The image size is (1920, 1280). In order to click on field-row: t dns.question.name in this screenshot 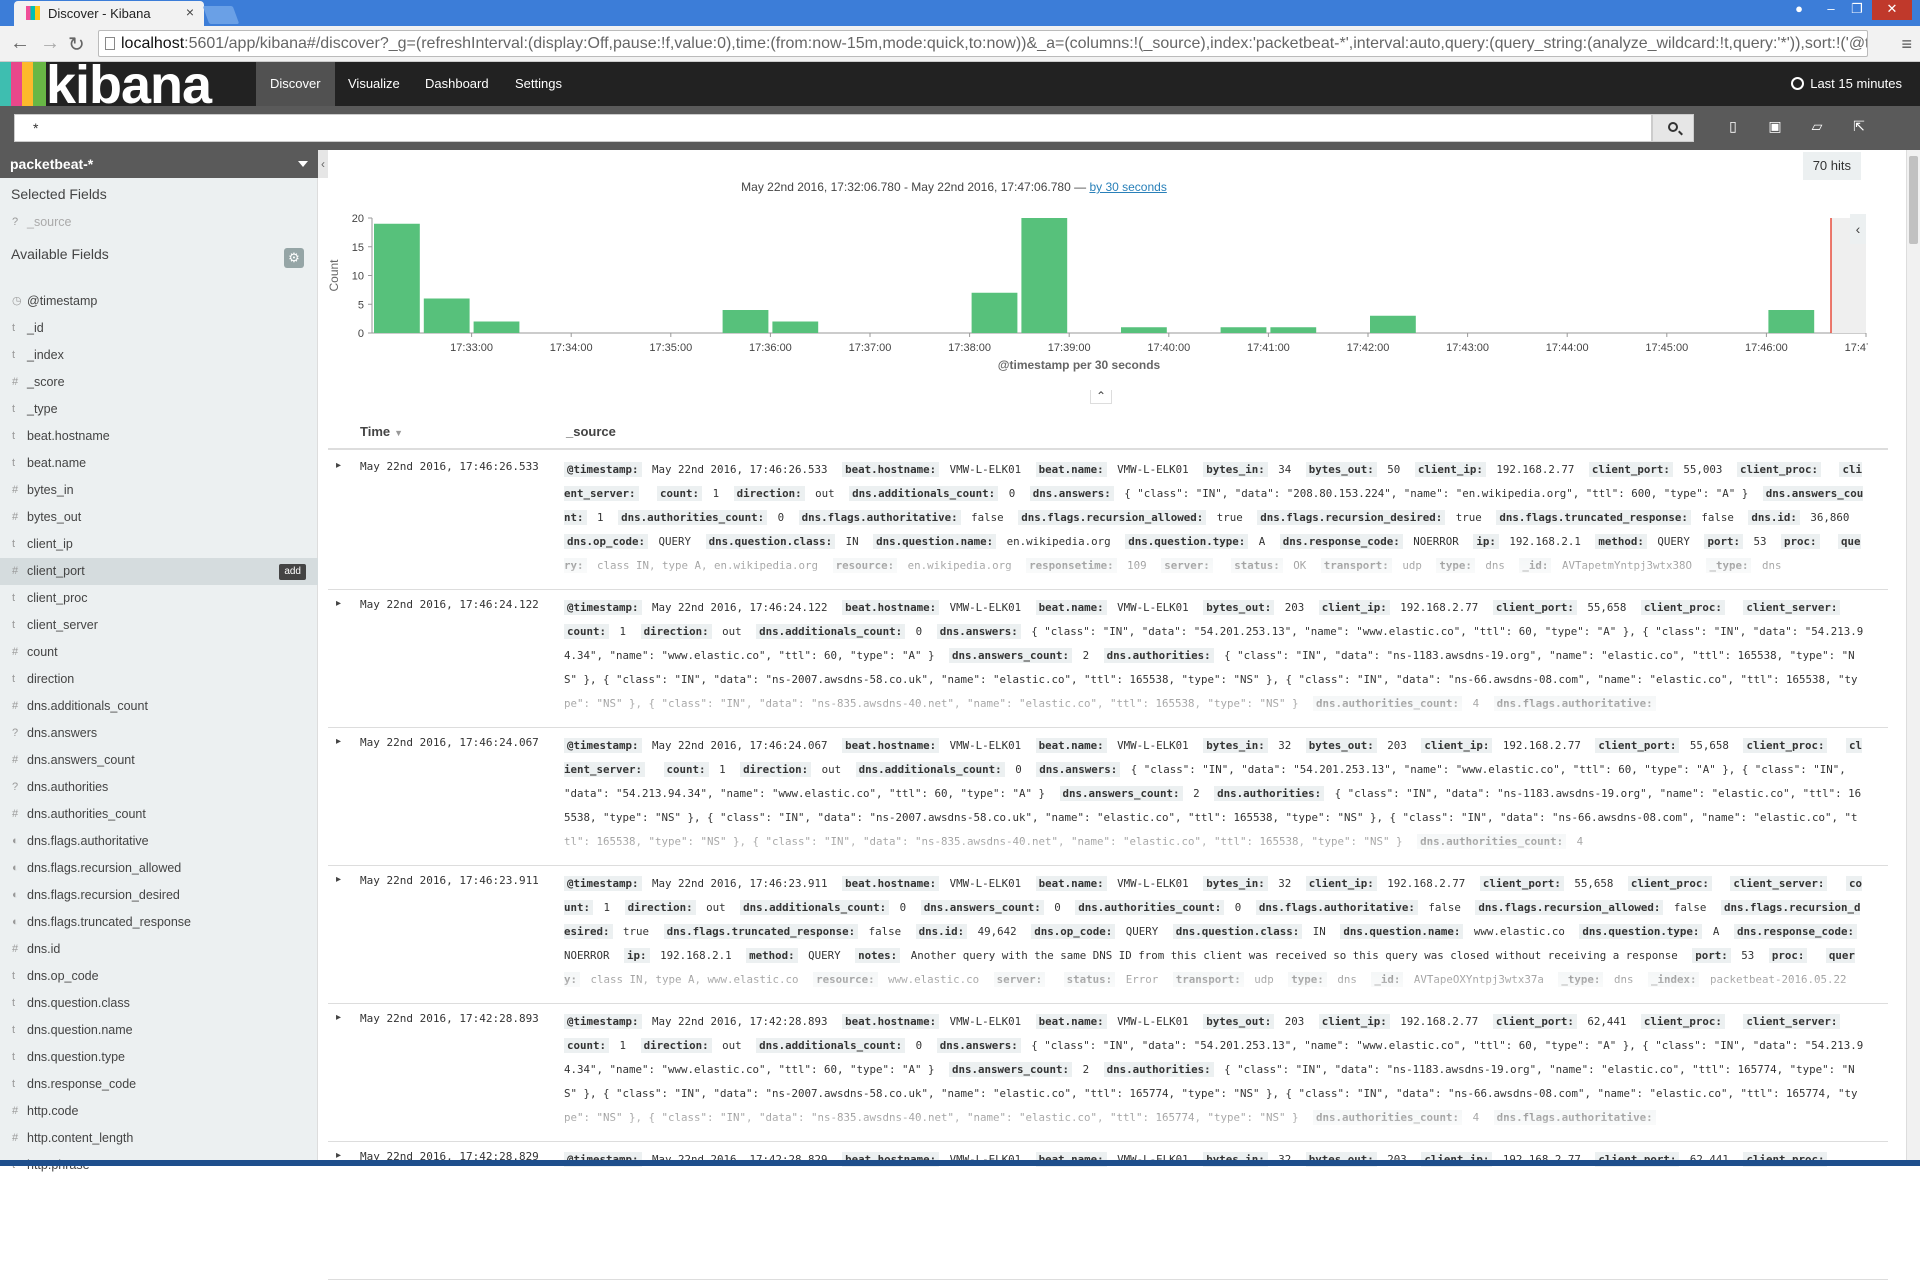, I will do `click(159, 1030)`.